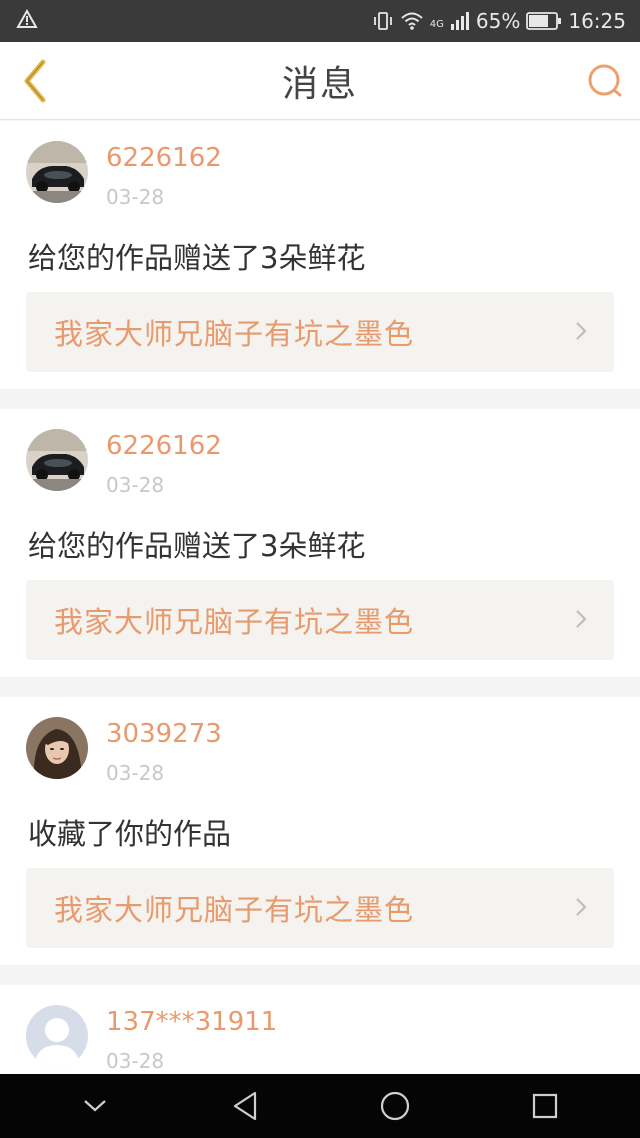 This screenshot has height=1138, width=640. I want to click on search-icon, so click(605, 80).